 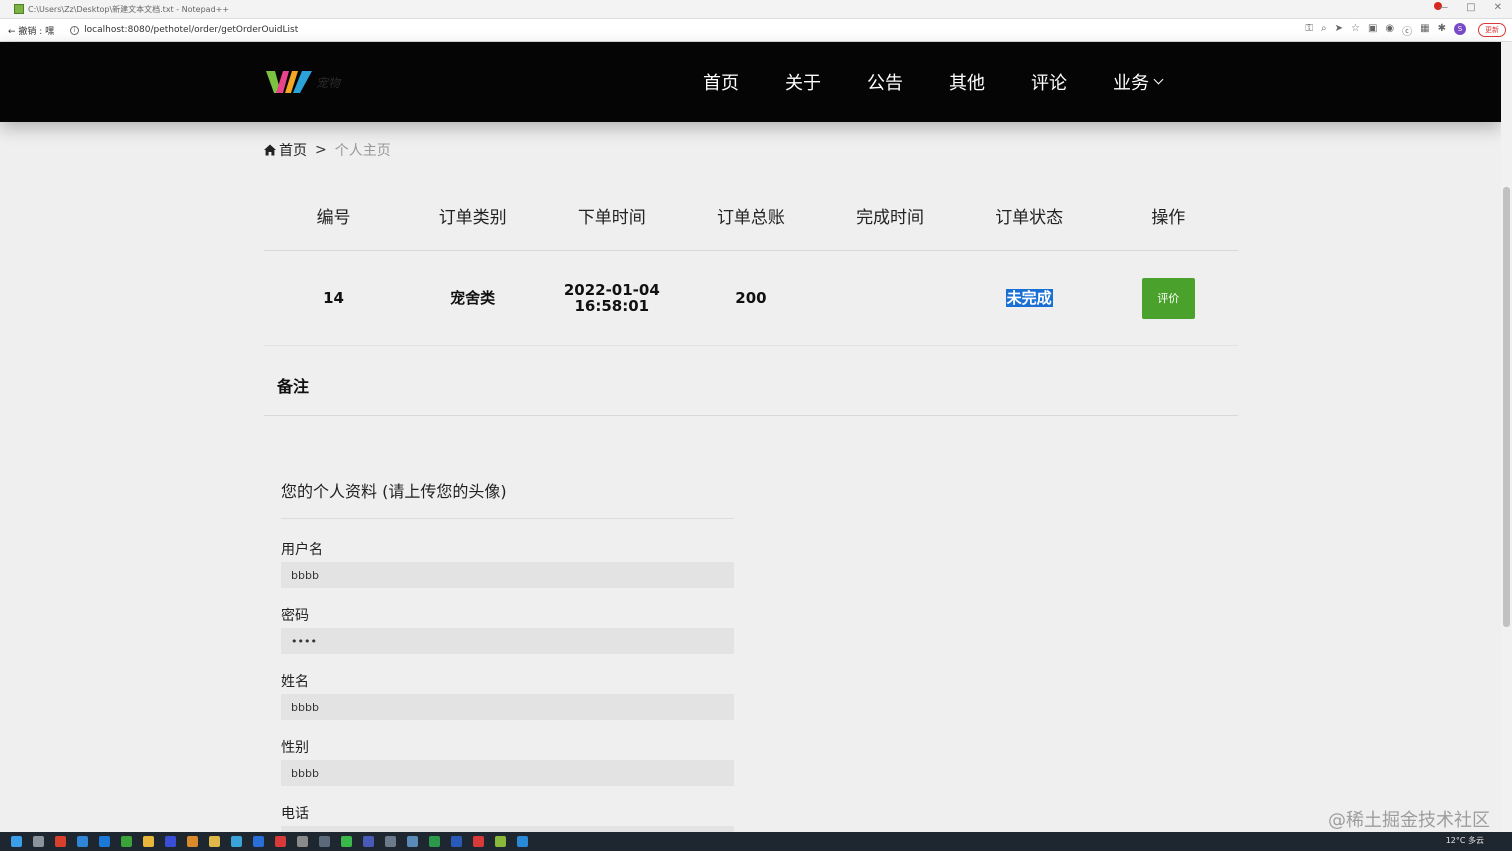 I want to click on excel-icon, so click(x=434, y=841).